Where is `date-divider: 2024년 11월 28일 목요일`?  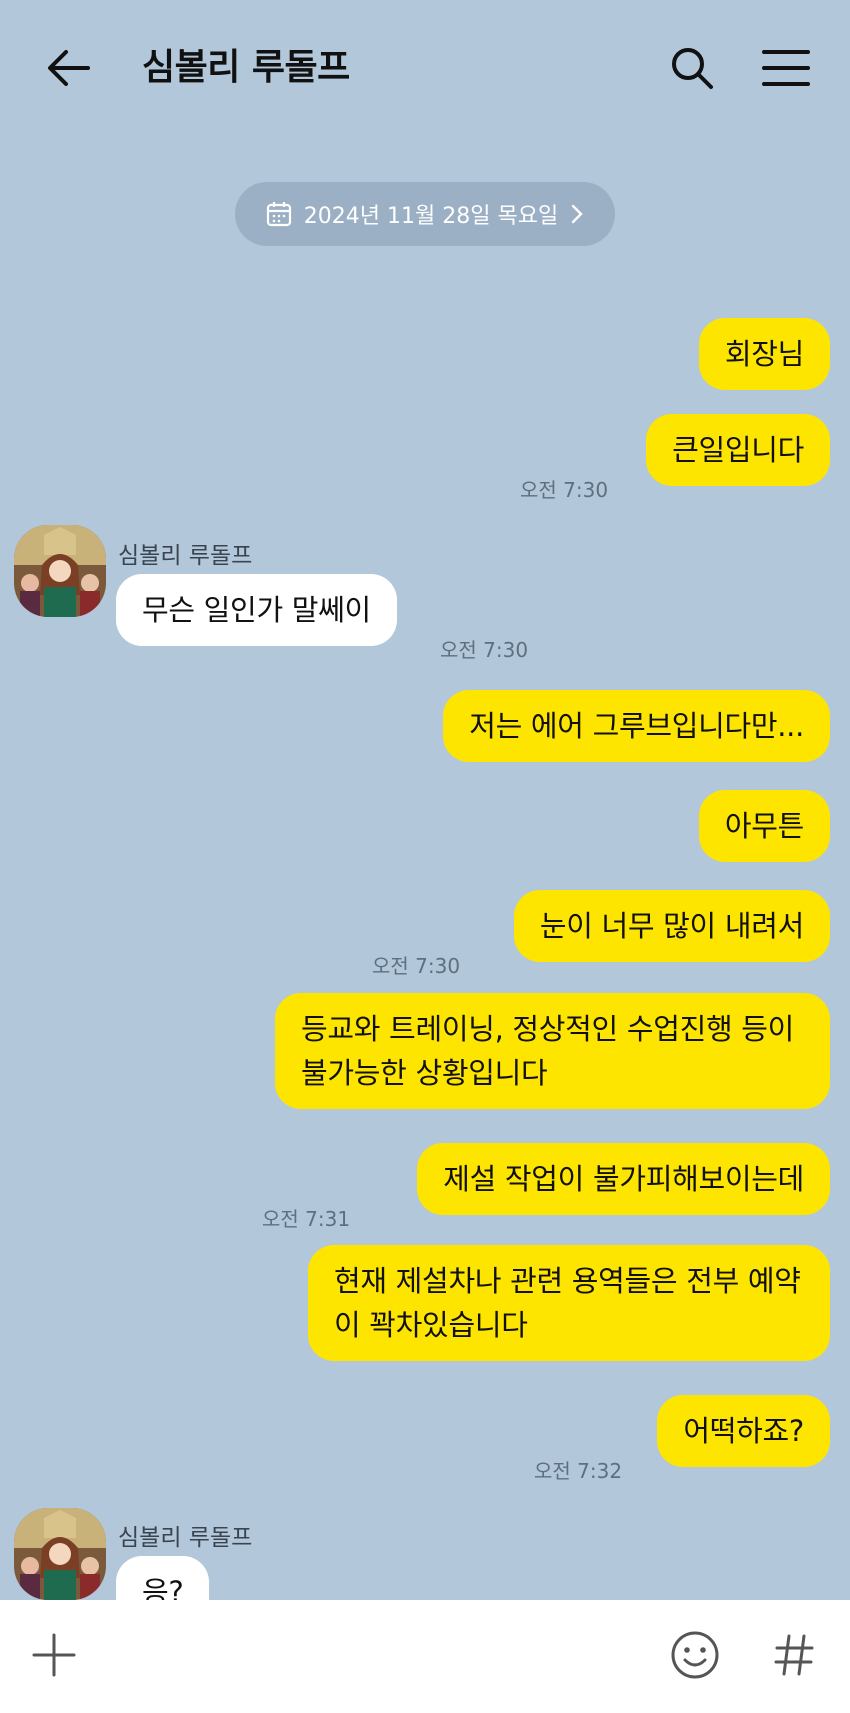 date-divider: 2024년 11월 28일 목요일 is located at coordinates (425, 214).